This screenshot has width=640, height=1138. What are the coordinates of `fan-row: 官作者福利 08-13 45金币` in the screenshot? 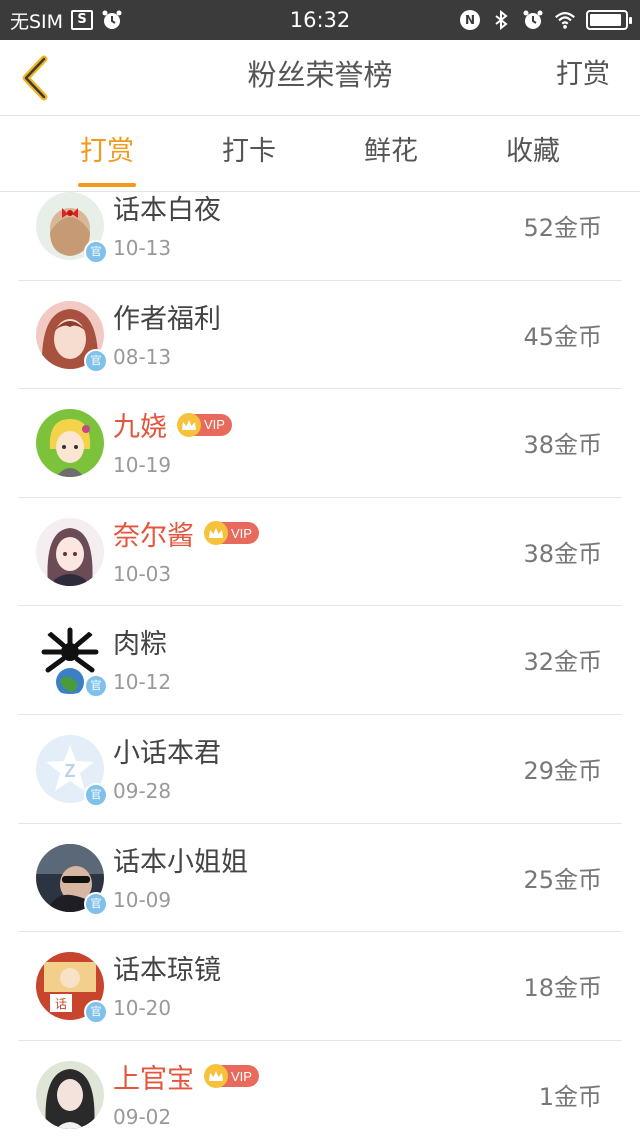 It's located at (320, 335).